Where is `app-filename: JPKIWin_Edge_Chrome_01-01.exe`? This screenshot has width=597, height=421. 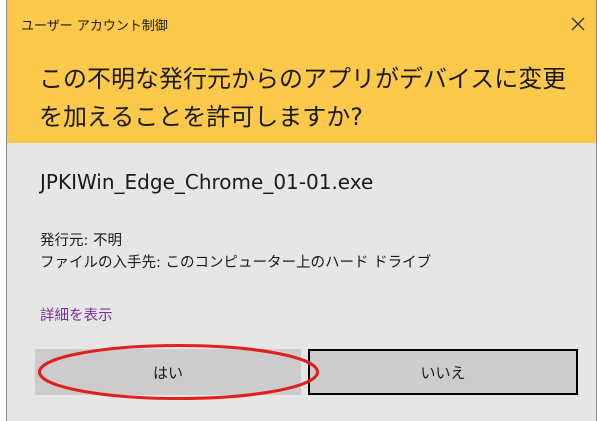 app-filename: JPKIWin_Edge_Chrome_01-01.exe is located at coordinates (207, 182).